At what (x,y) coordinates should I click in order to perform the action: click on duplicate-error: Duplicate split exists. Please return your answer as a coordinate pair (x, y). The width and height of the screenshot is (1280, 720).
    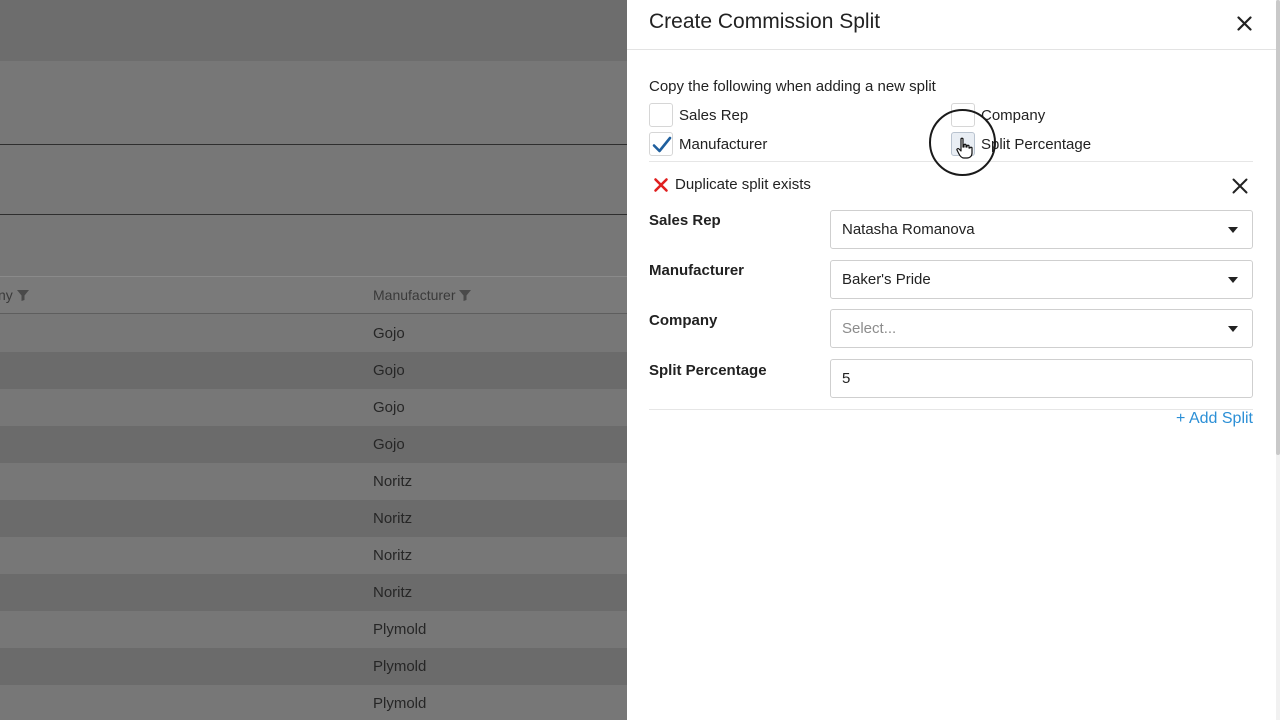
    Looking at the image, I should click on (732, 184).